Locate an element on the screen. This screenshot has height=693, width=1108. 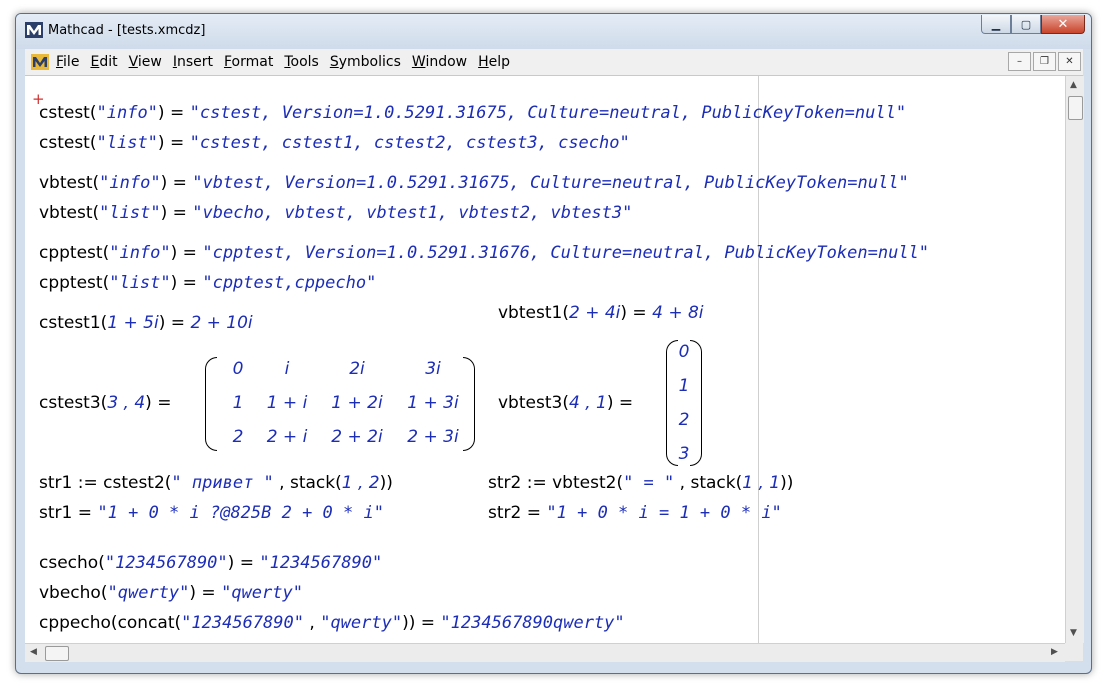
menu-view: View is located at coordinates (145, 62).